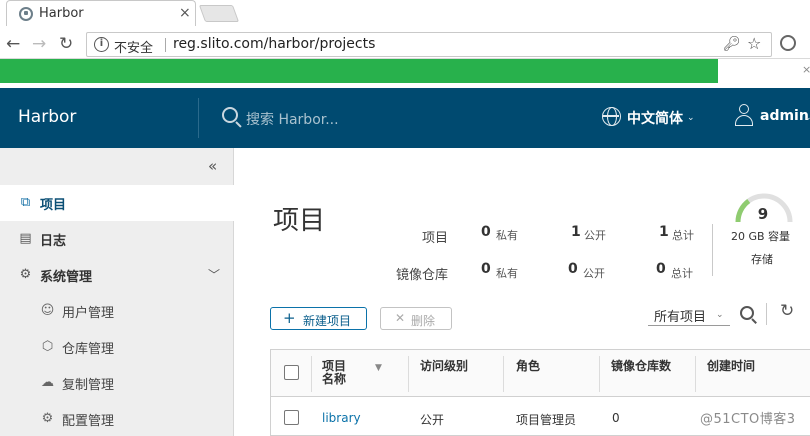 The width and height of the screenshot is (810, 436). Describe the element at coordinates (444, 366) in the screenshot. I see `column-header-access: 访问级别` at that location.